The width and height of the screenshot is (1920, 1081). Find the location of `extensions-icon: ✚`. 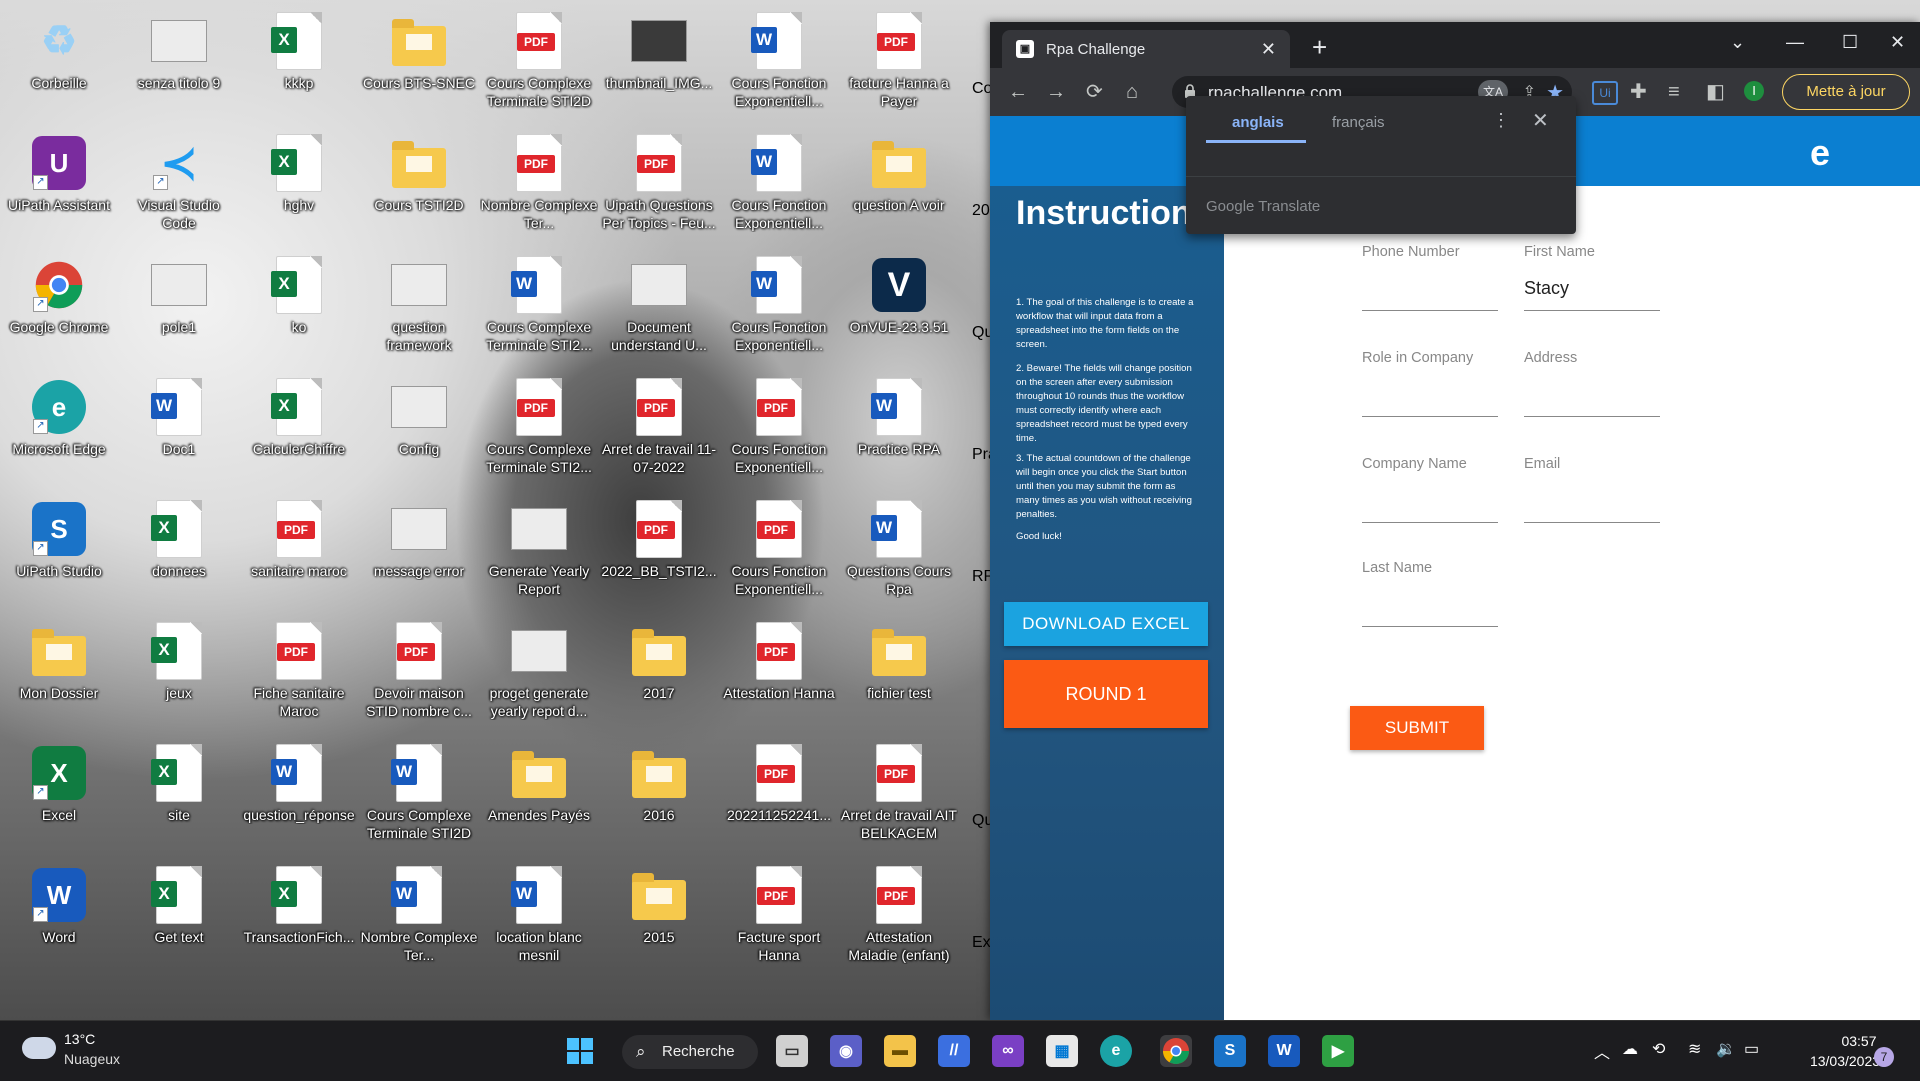

extensions-icon: ✚ is located at coordinates (1638, 92).